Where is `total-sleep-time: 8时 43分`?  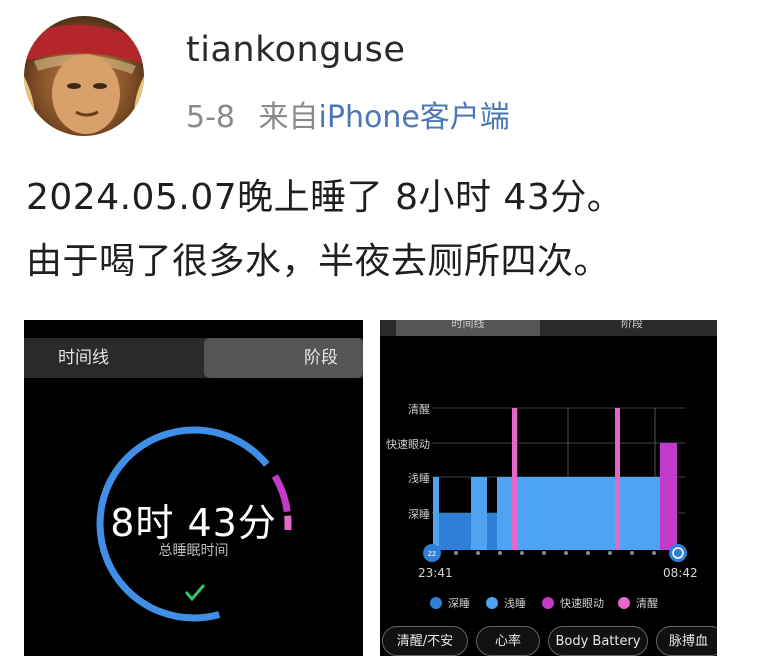 total-sleep-time: 8时 43分 is located at coordinates (193, 523).